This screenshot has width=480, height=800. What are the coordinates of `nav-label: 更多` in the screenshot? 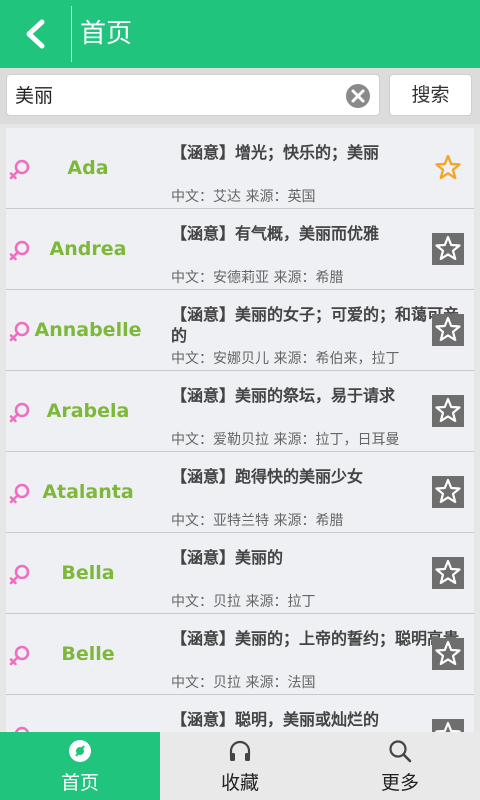 It's located at (399, 783).